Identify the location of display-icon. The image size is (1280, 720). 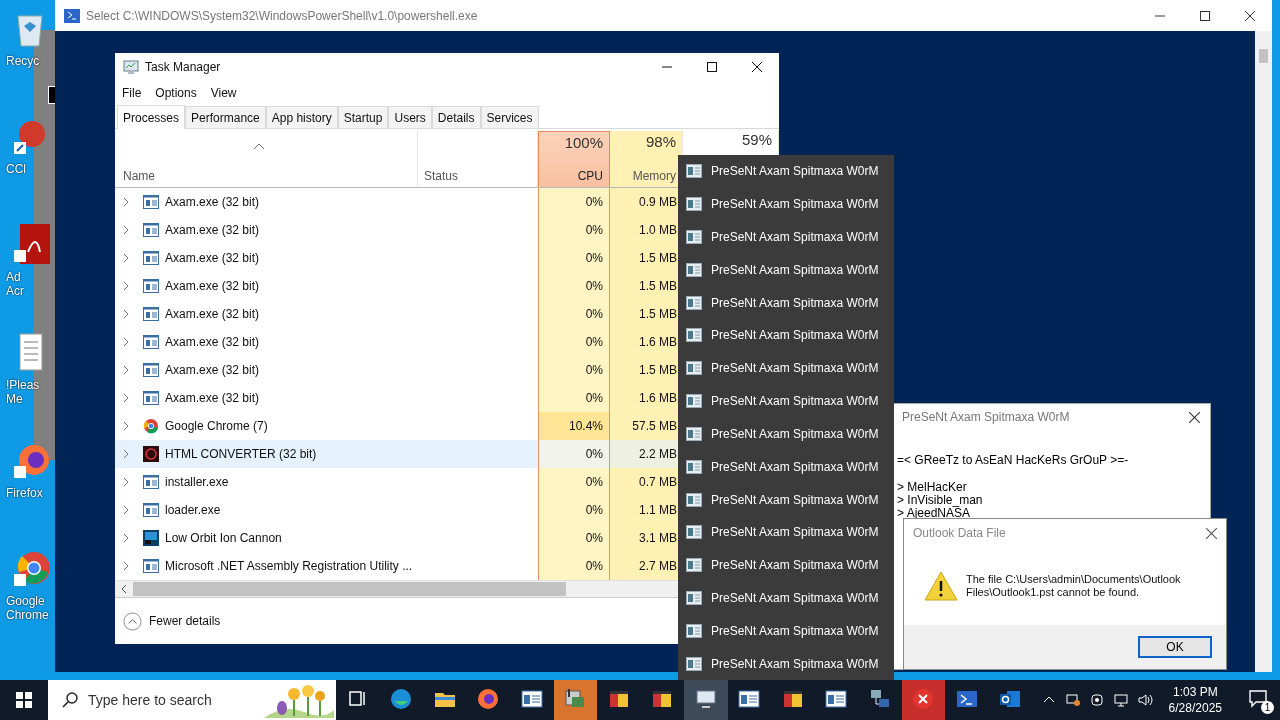
(1120, 700).